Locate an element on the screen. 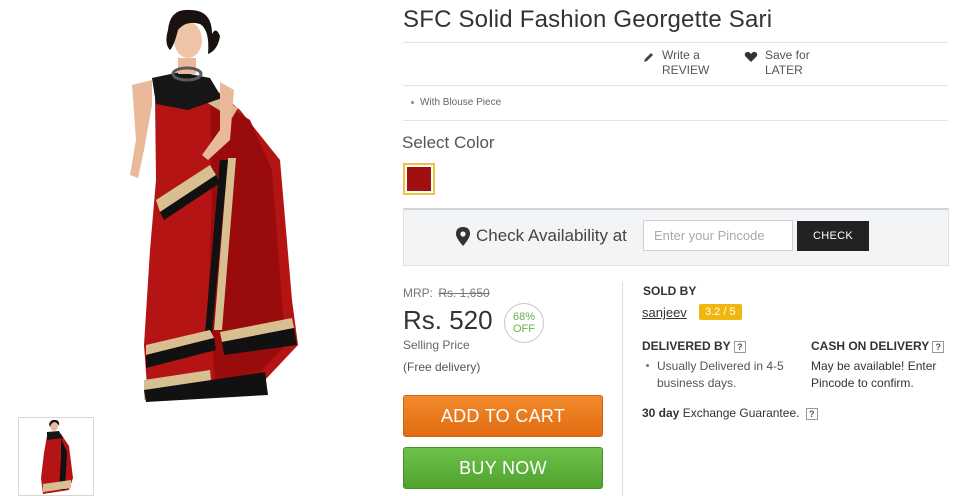  availability-label: Check Availability at is located at coordinates (541, 236).